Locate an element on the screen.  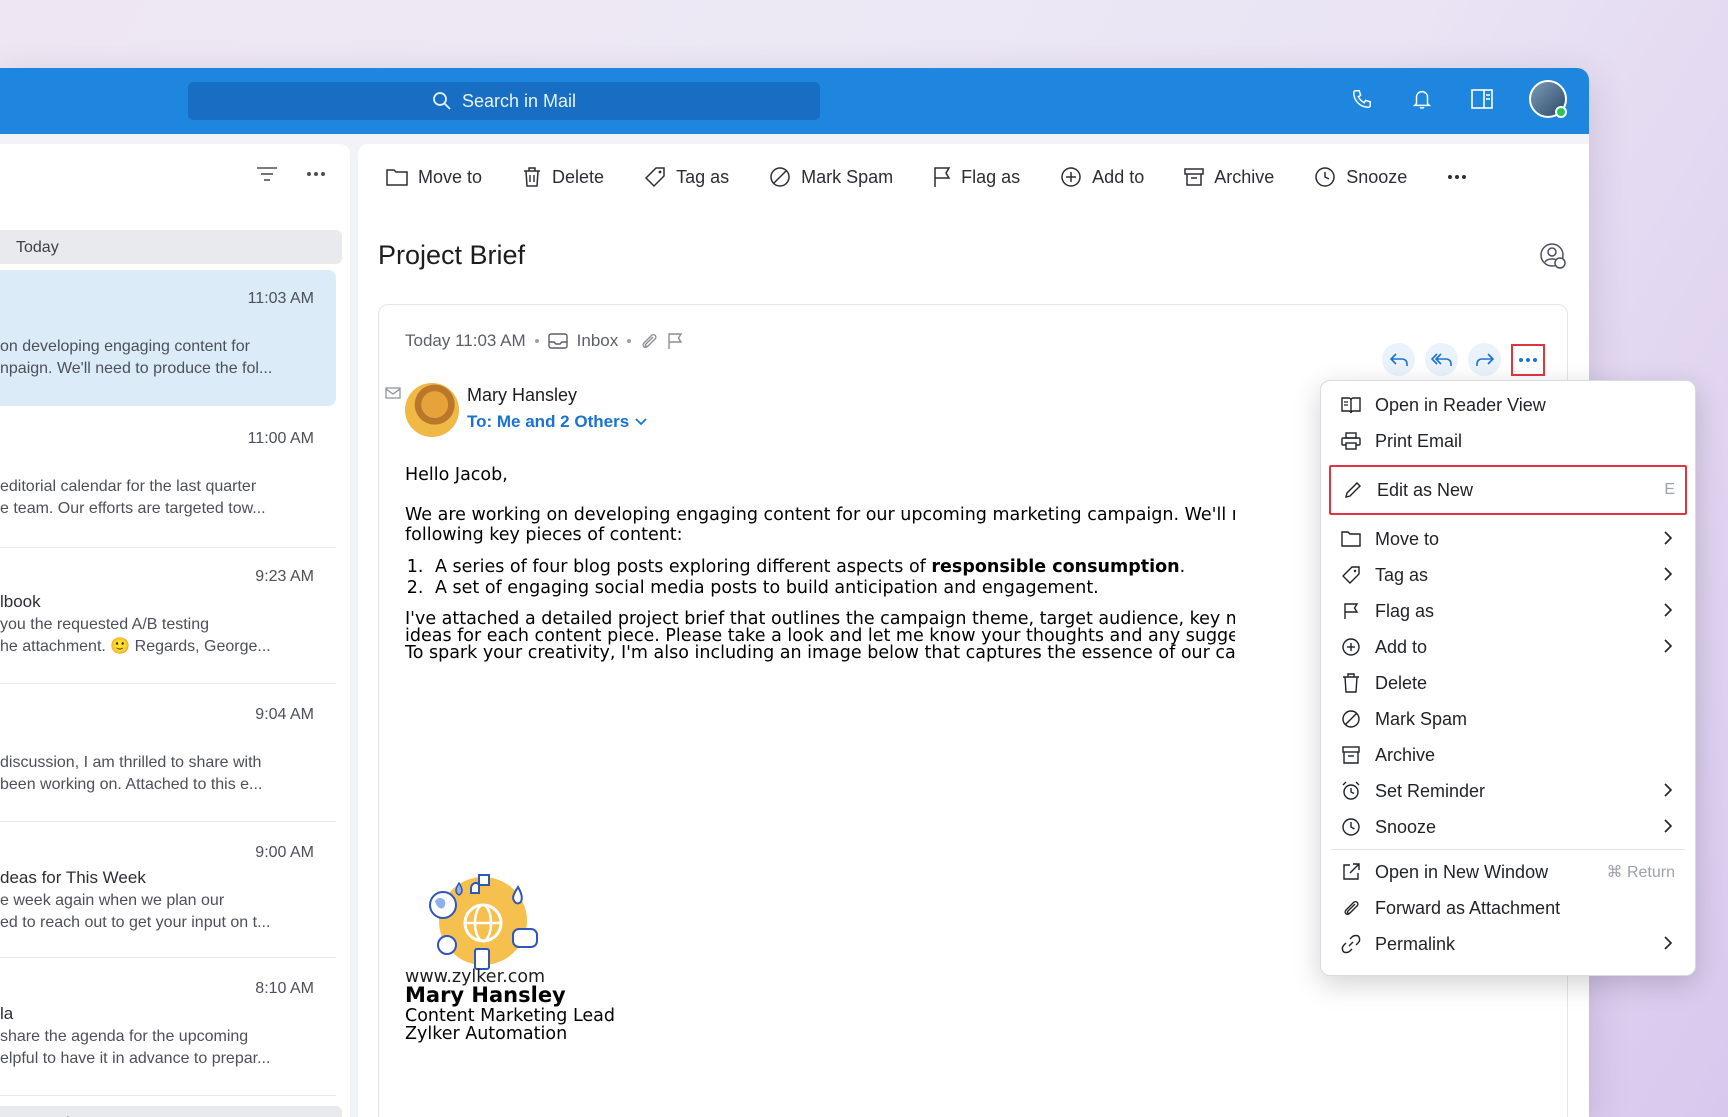
mark-spam-button: Mark Spam is located at coordinates (831, 177).